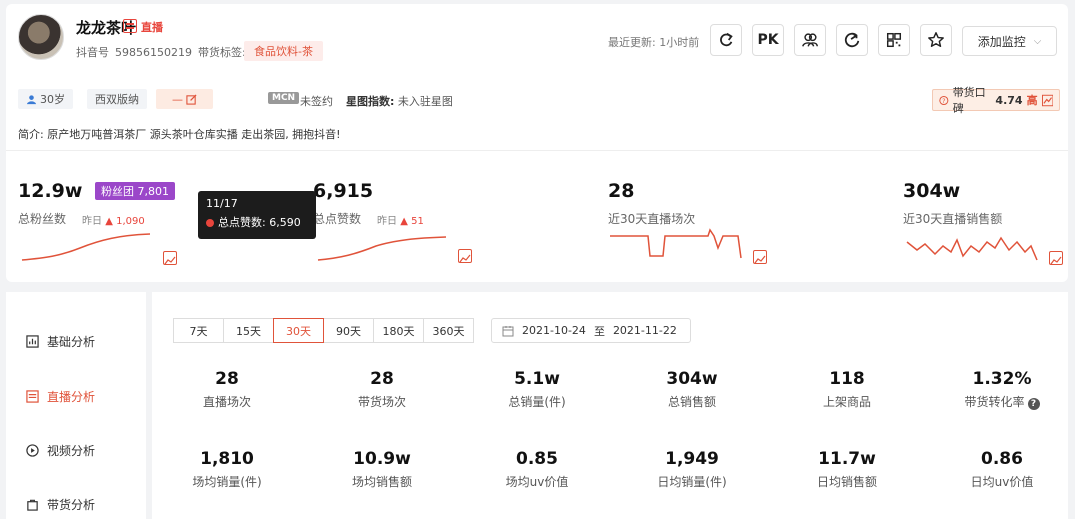 The height and width of the screenshot is (519, 1075). I want to click on sidebar-item-live: 直播分析, so click(60, 396).